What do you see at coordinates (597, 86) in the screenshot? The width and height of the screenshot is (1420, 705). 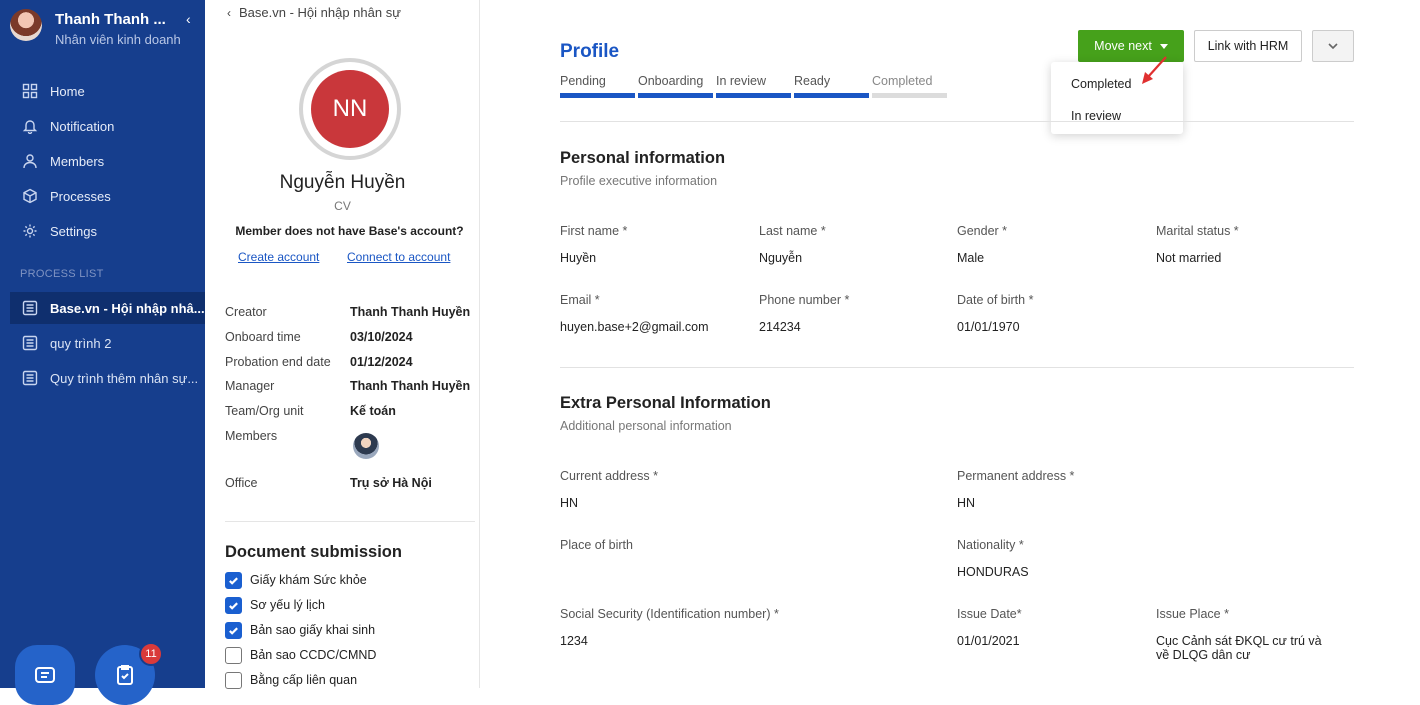 I see `step-pending: Pending` at bounding box center [597, 86].